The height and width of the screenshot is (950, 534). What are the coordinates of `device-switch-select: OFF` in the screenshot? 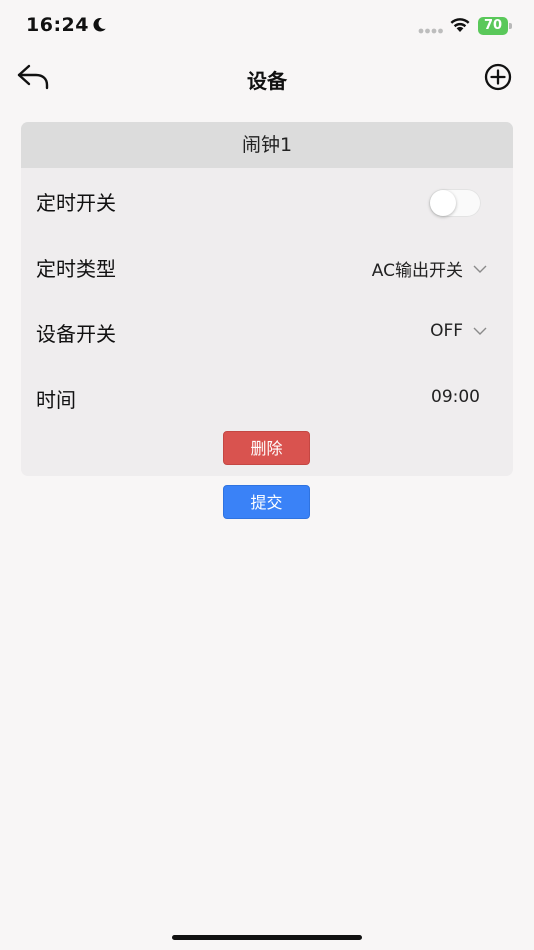 It's located at (458, 331).